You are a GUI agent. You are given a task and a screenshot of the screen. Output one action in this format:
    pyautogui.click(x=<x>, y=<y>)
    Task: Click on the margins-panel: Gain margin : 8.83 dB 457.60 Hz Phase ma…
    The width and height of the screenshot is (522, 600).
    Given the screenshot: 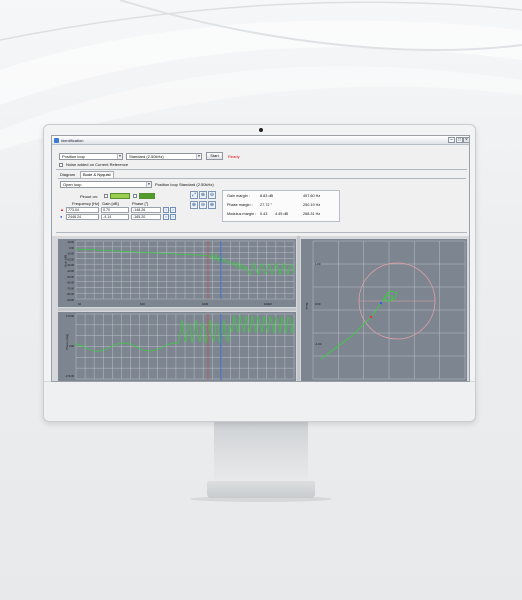 What is the action you would take?
    pyautogui.click(x=281, y=206)
    